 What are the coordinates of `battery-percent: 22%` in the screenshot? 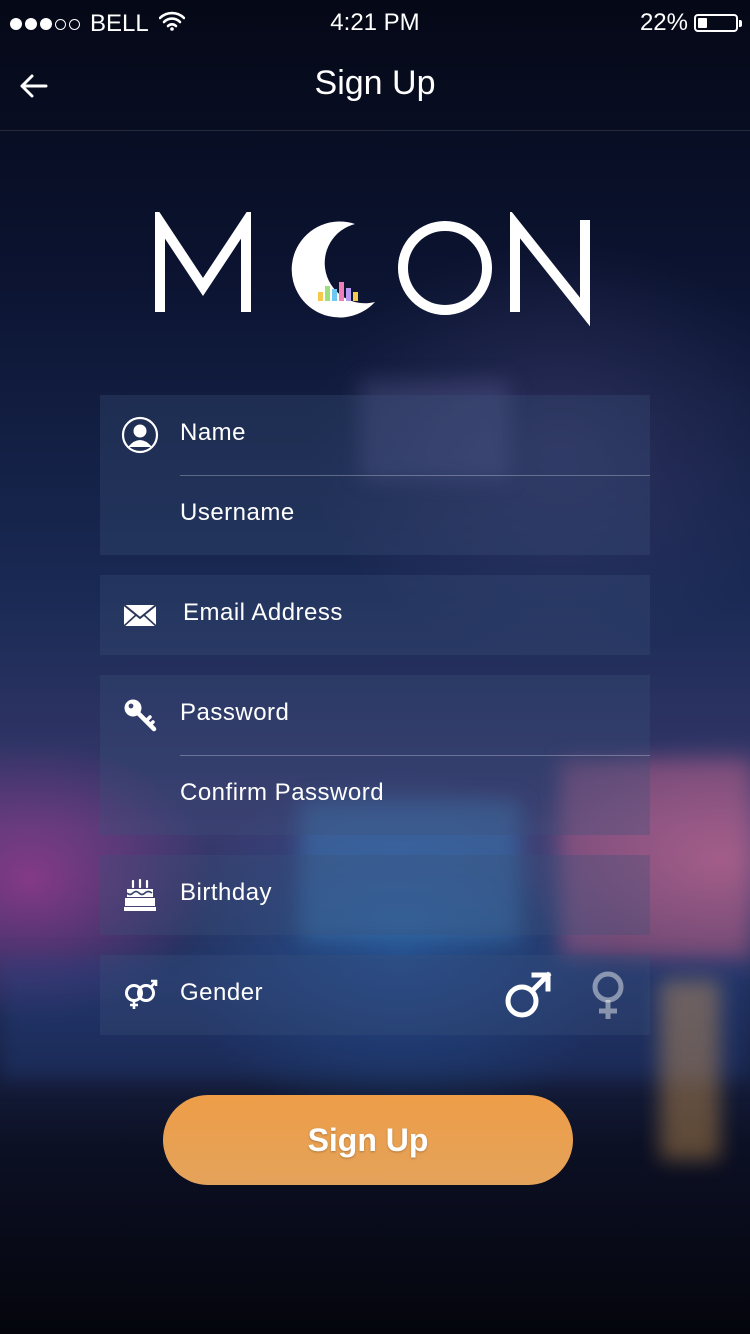 It's located at (663, 22).